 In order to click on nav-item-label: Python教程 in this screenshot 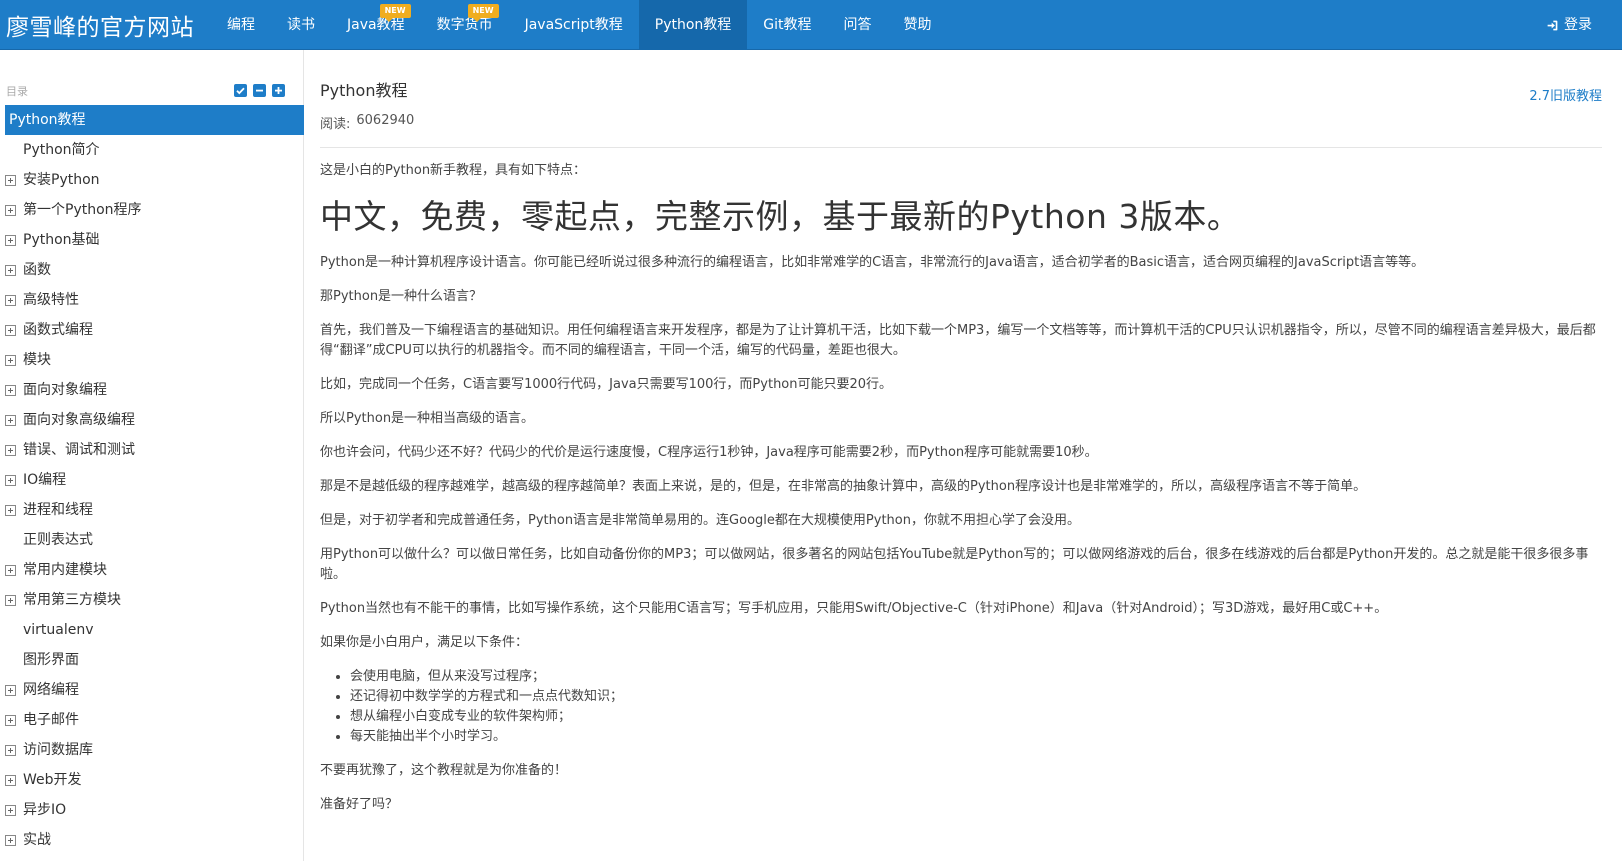, I will do `click(693, 25)`.